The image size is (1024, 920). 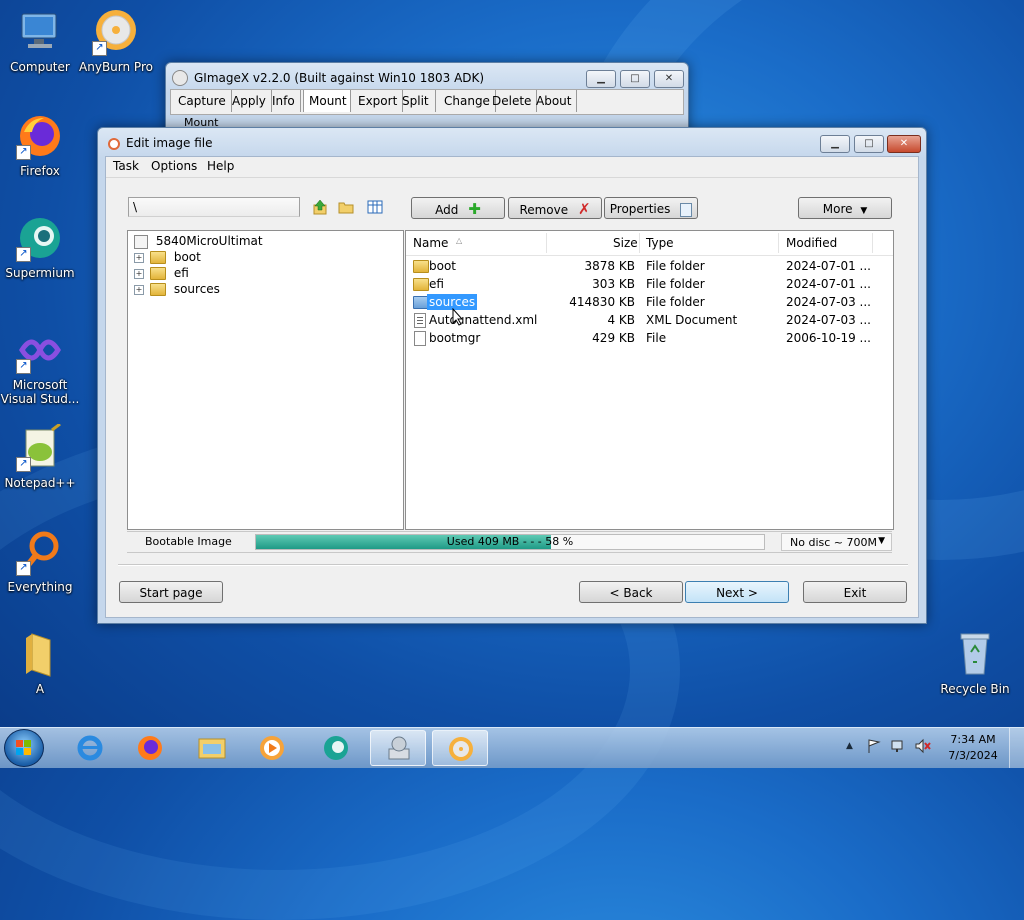 I want to click on desktop-icon-label: Recycle Bin, so click(x=975, y=689).